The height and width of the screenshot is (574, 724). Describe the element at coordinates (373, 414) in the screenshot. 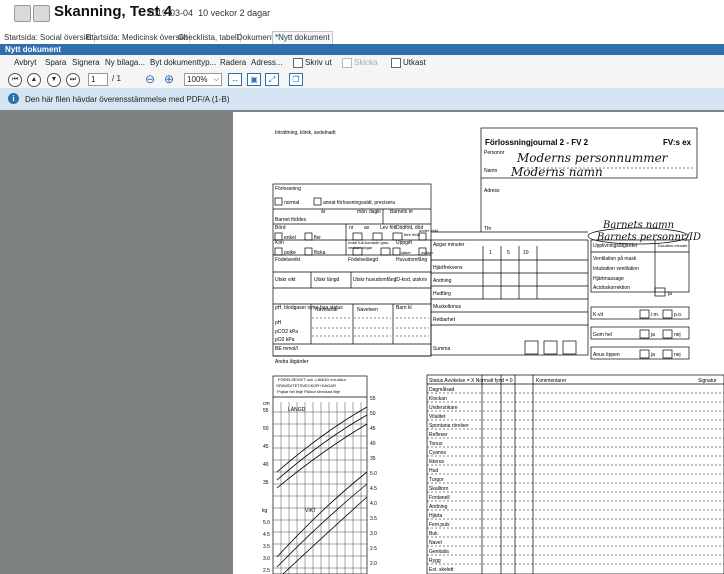

I see `chart-right-tick: 50` at that location.